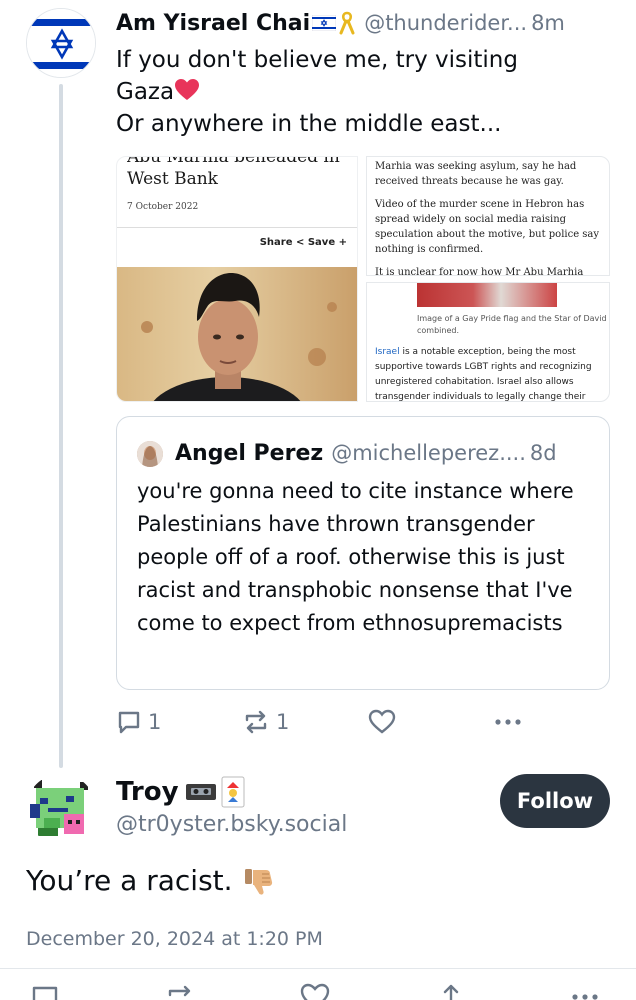  Describe the element at coordinates (242, 173) in the screenshot. I see `news-headline: Abu Marhia beheaded in West Bank` at that location.